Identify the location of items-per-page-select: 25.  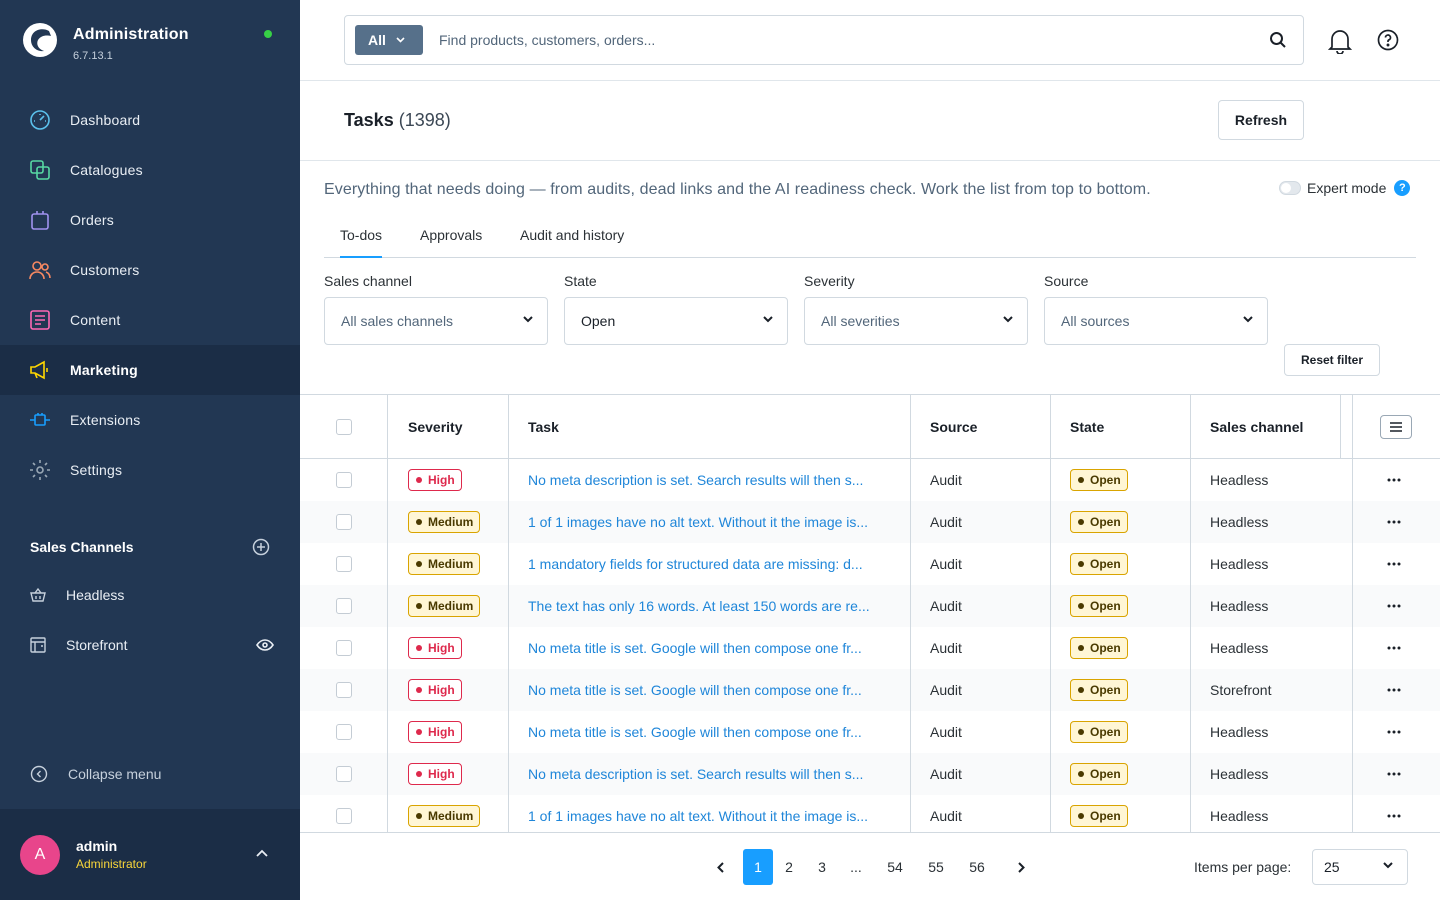
(1360, 867).